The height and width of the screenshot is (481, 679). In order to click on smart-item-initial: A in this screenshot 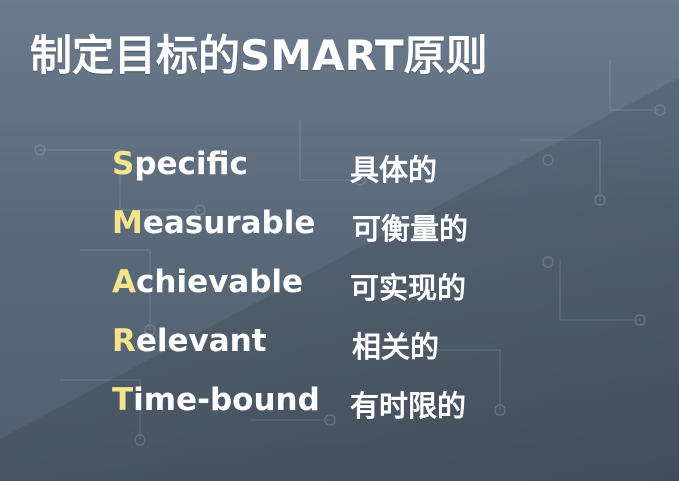, I will do `click(124, 282)`.